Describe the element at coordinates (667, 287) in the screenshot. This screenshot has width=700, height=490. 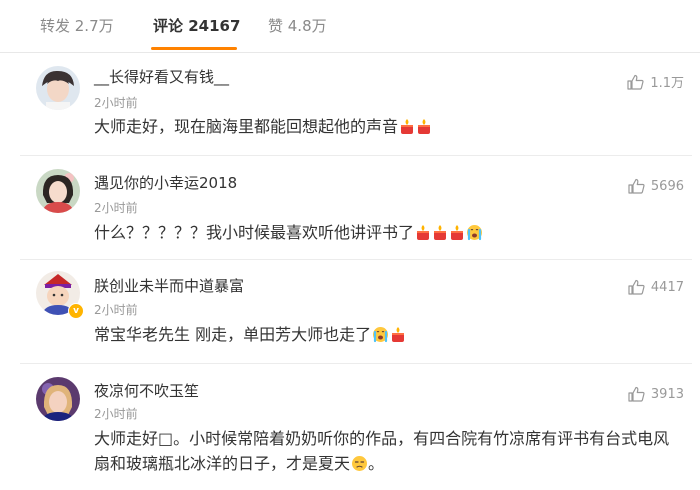
I see `like-count: 4417` at that location.